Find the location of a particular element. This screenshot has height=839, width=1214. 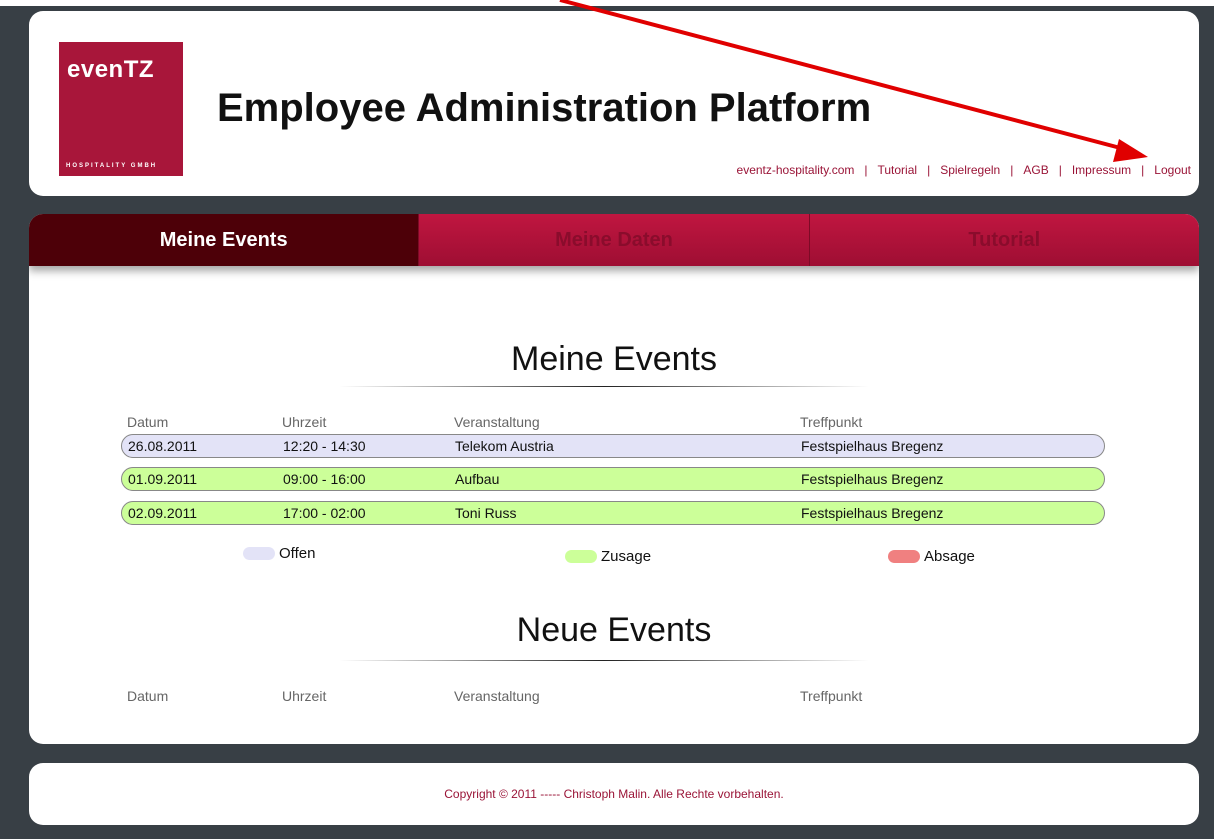

event-time: 17:00 - 02:00 is located at coordinates (324, 513).